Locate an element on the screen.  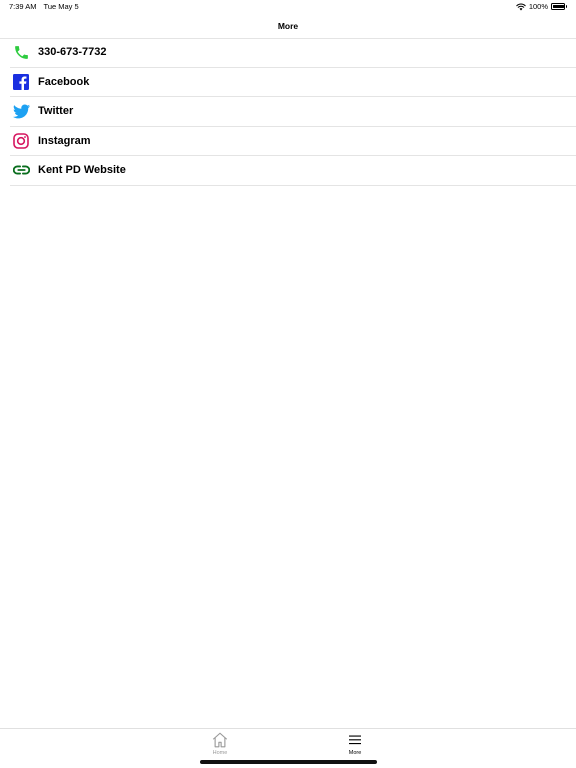
battery-fill is located at coordinates (558, 6).